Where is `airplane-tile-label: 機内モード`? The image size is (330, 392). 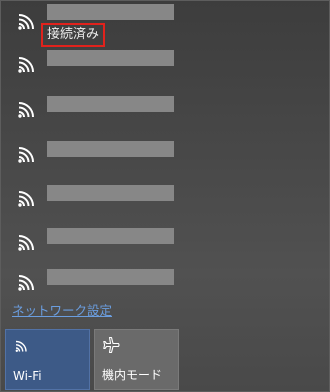 airplane-tile-label: 機内モード is located at coordinates (132, 375).